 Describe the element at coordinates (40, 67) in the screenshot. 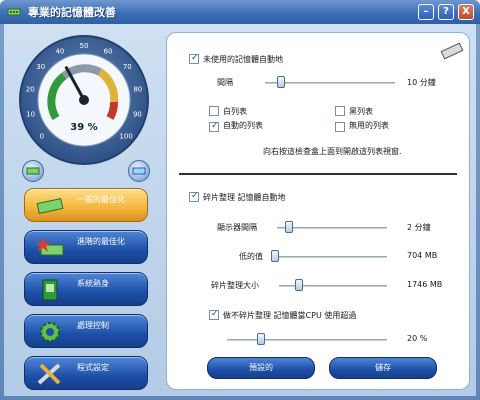

I see `gauge-tick-label: 30` at that location.